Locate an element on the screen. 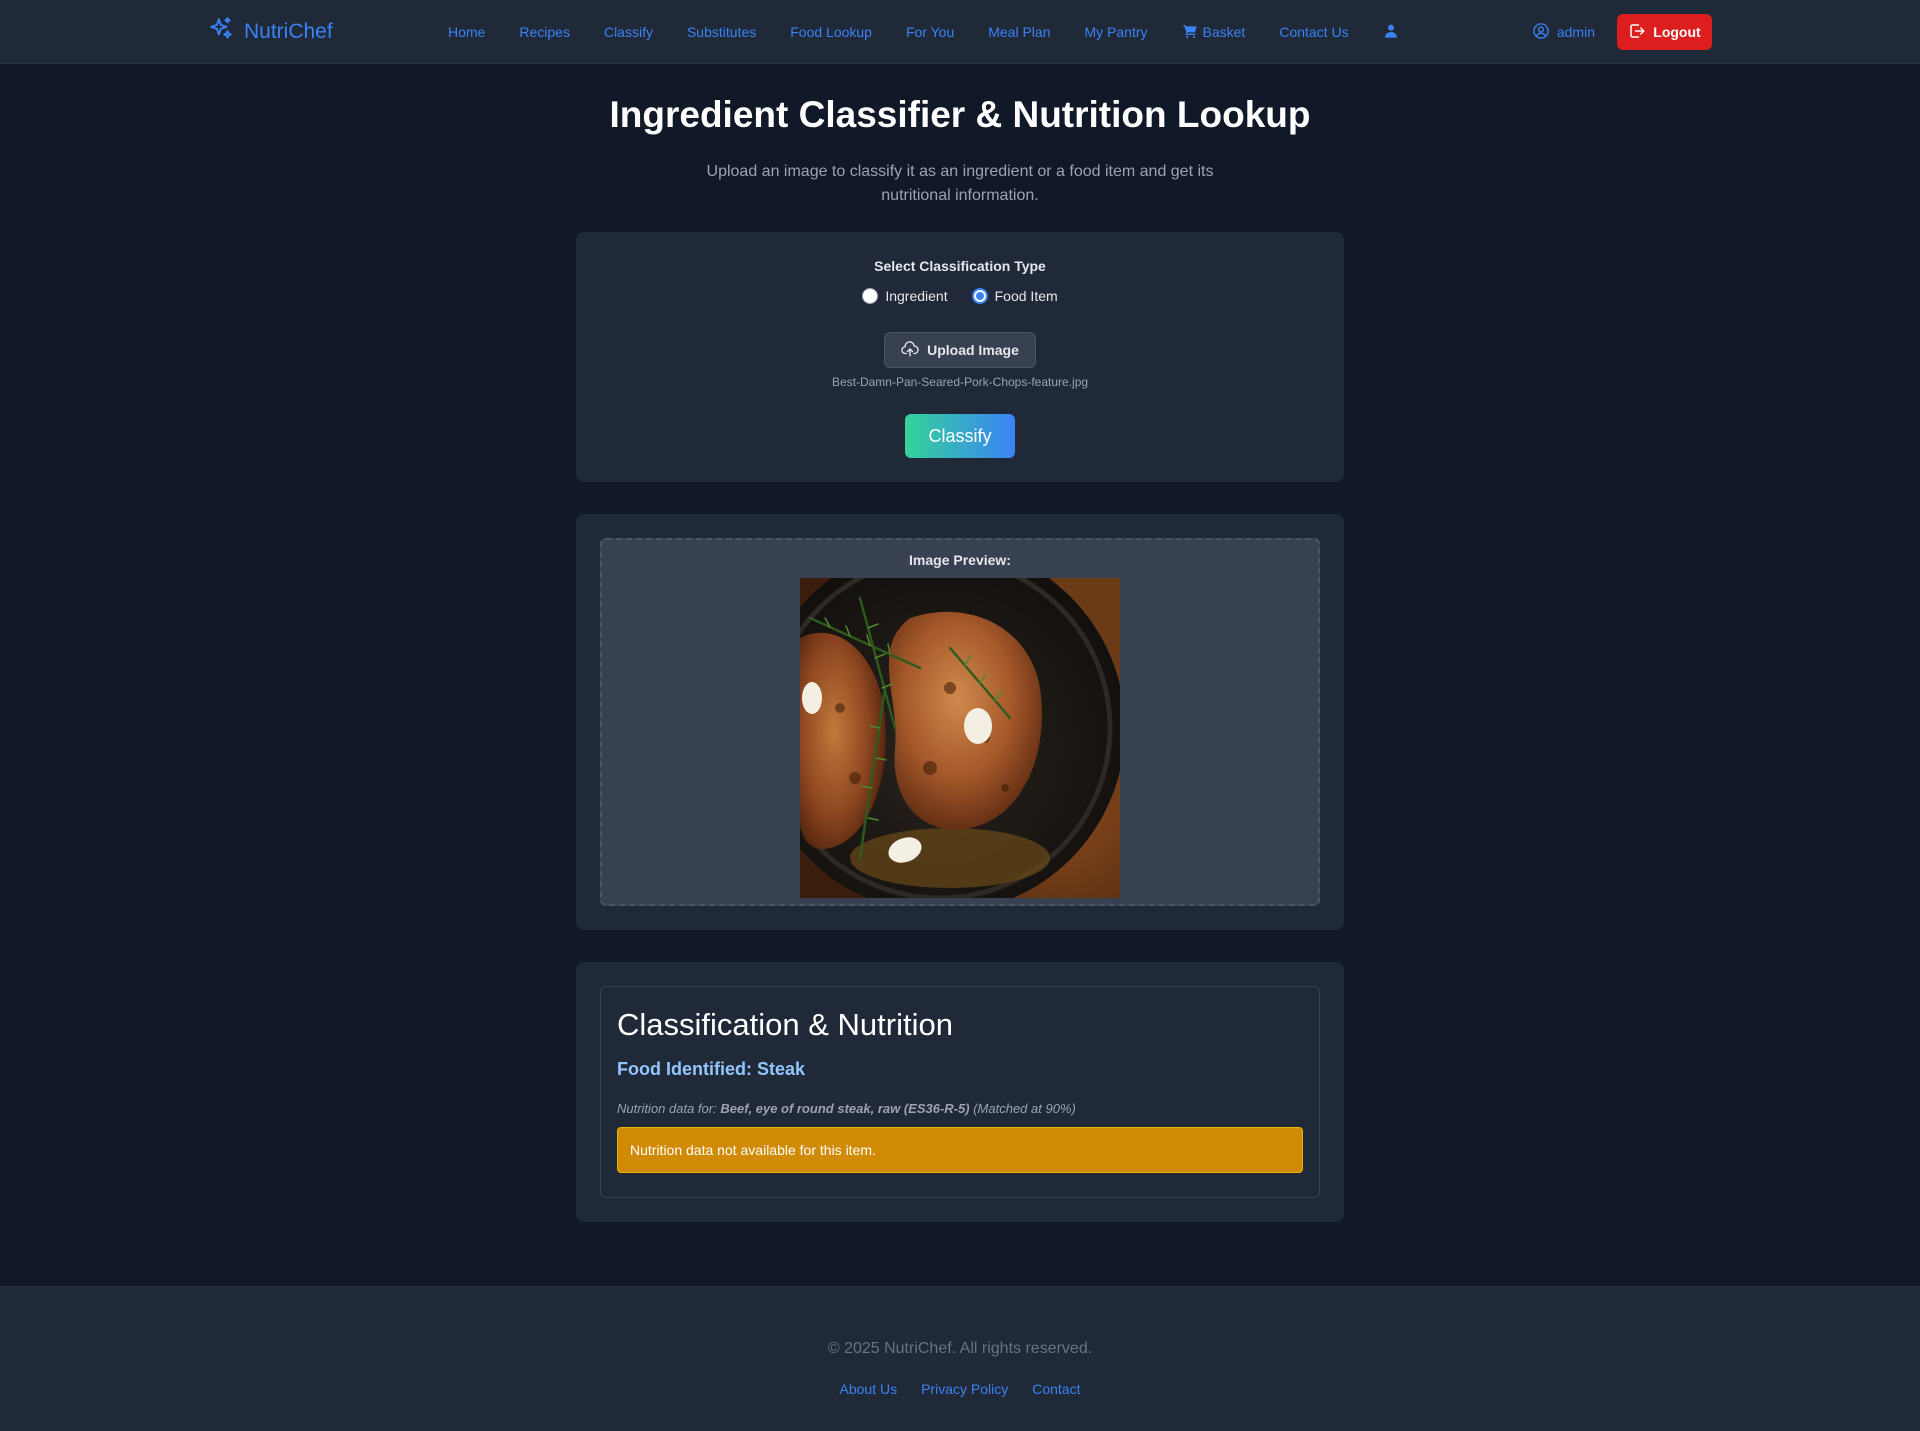 The height and width of the screenshot is (1431, 1920). radio-option-food-item: Food Item is located at coordinates (1014, 296).